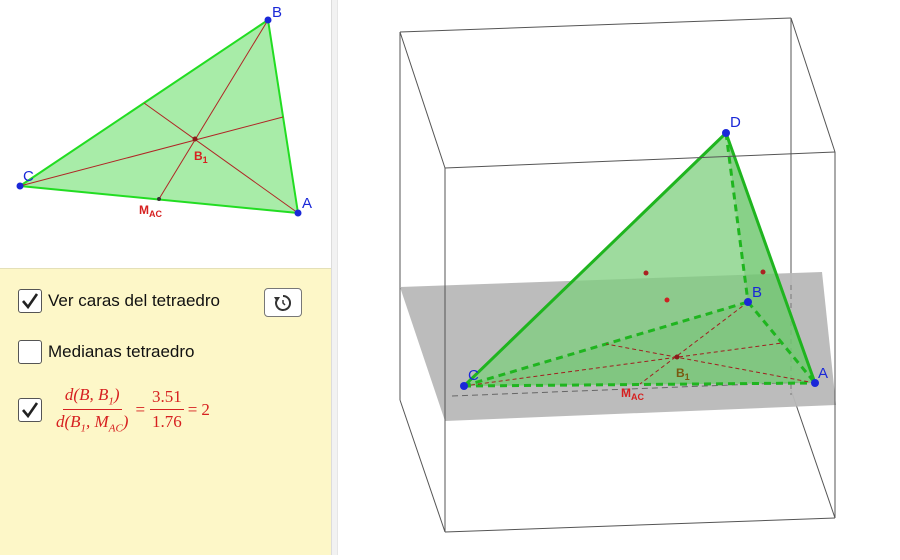 This screenshot has height=560, width=900. What do you see at coordinates (140, 409) in the screenshot?
I see `equals-sign: =` at bounding box center [140, 409].